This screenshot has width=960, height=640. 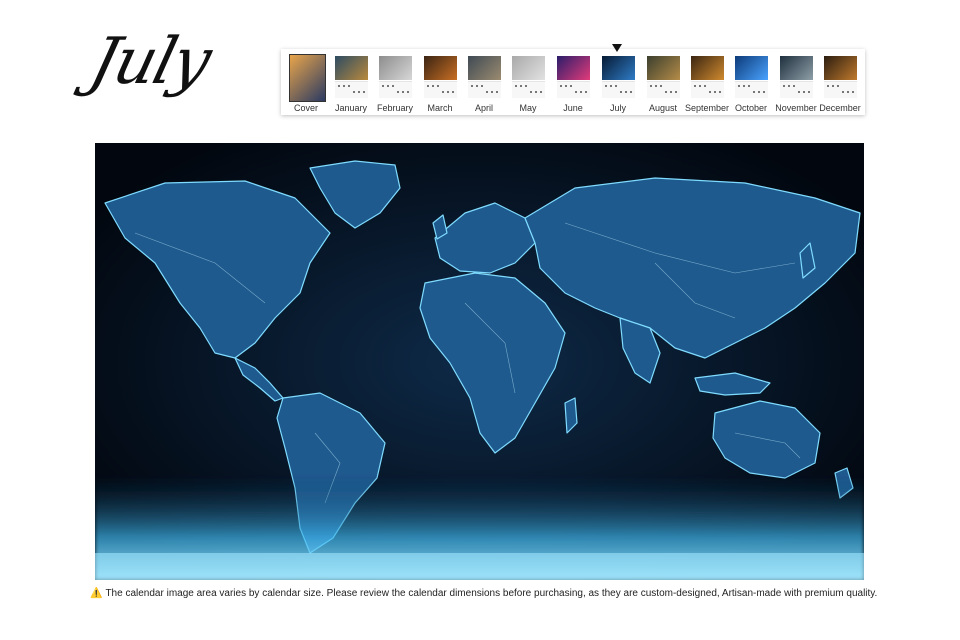 I want to click on selected-month-pointer-icon, so click(x=617, y=48).